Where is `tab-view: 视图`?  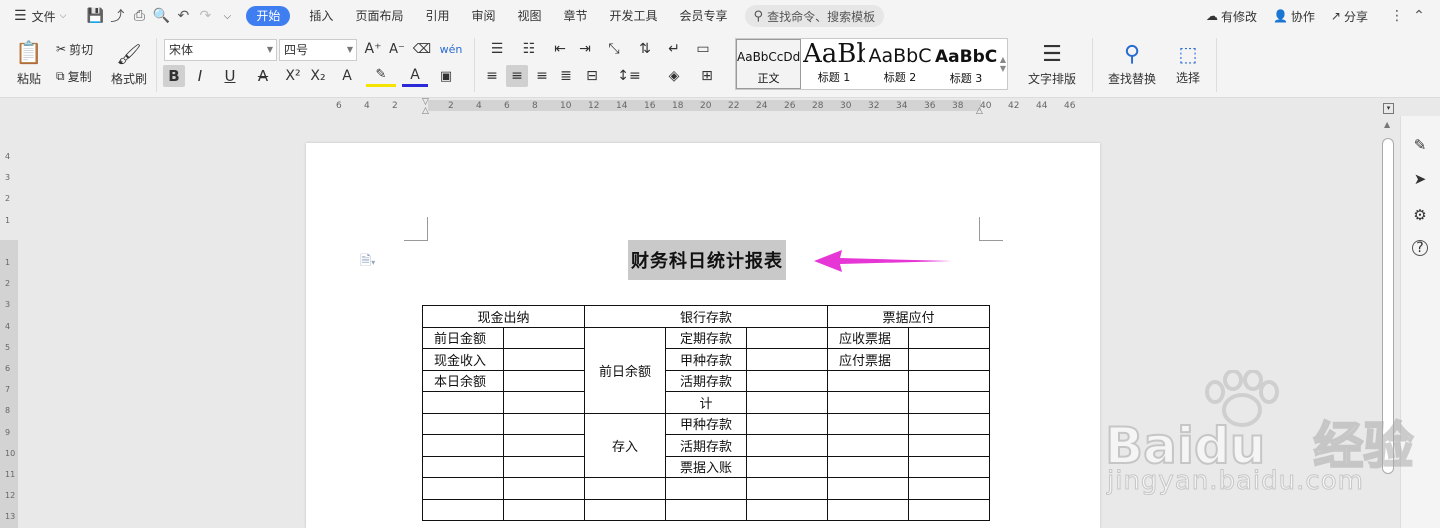 tab-view: 视图 is located at coordinates (529, 16).